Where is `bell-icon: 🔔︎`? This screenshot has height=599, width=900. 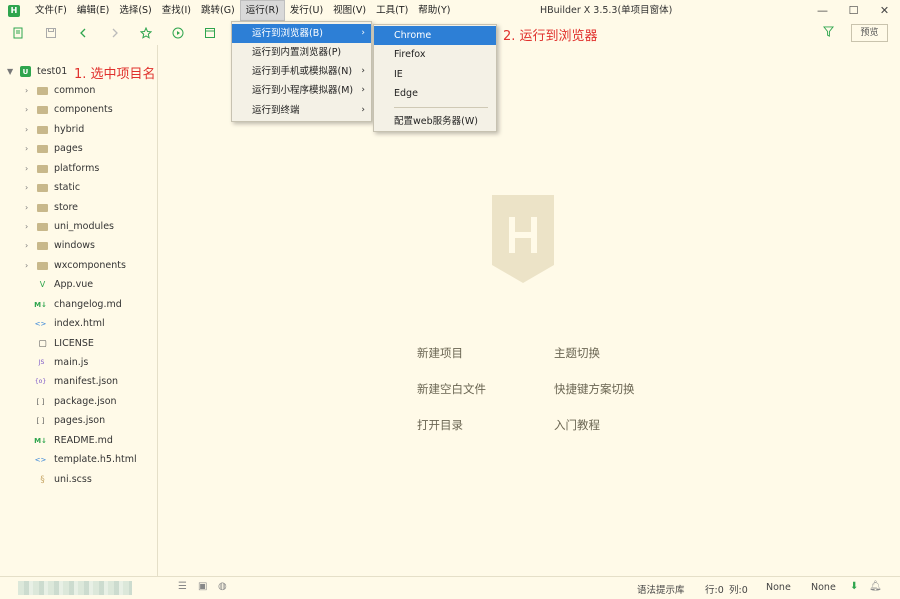 bell-icon: 🔔︎ is located at coordinates (875, 586).